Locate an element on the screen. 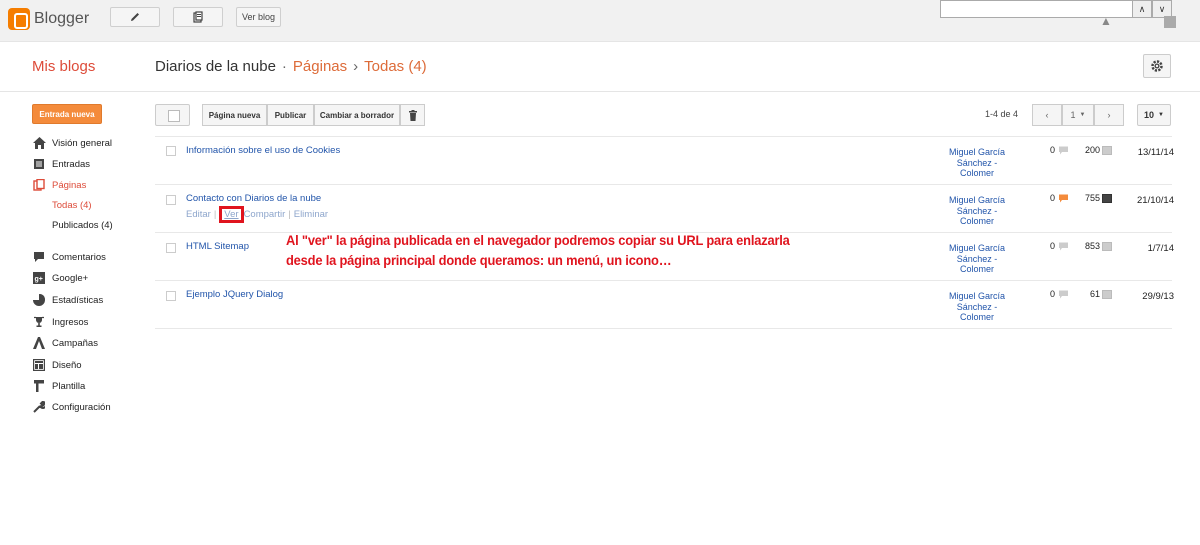  header-divider is located at coordinates (600, 91).